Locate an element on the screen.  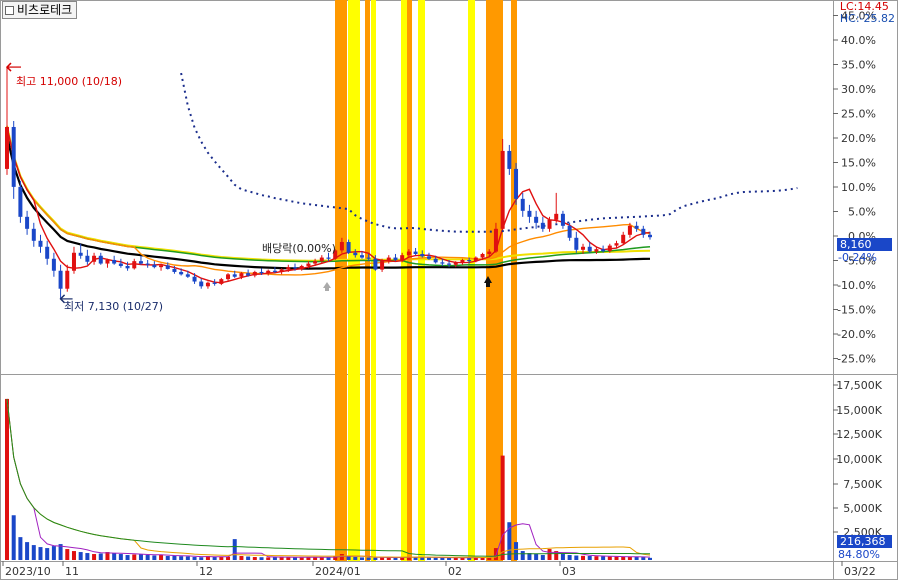
hc-label: HC:-25.82 is located at coordinates (867, 18).